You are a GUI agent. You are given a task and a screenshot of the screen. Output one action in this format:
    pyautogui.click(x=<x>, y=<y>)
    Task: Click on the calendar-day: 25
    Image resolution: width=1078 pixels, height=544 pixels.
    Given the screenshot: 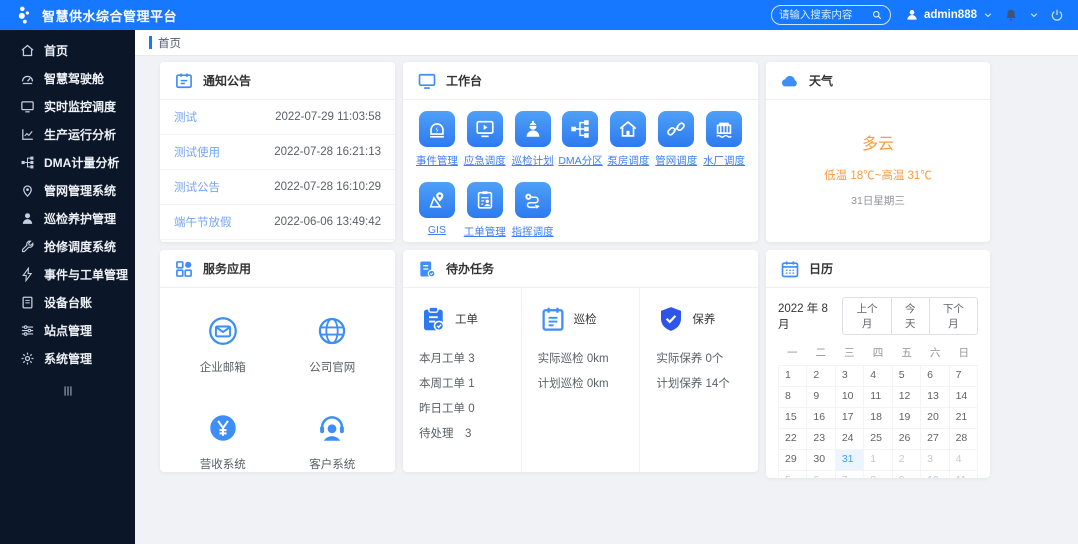 What is the action you would take?
    pyautogui.click(x=878, y=439)
    